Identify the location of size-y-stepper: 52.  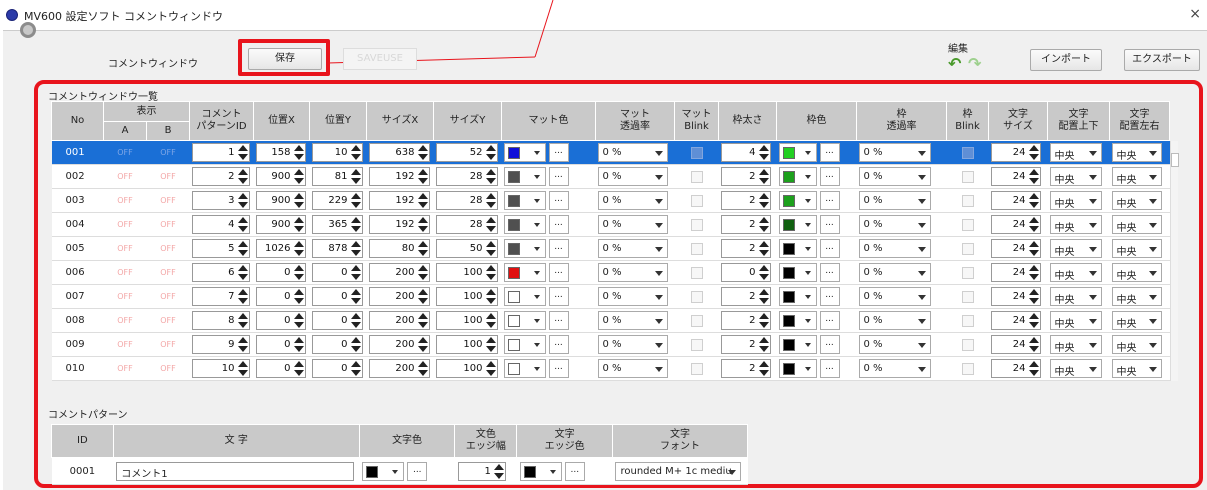
(466, 152).